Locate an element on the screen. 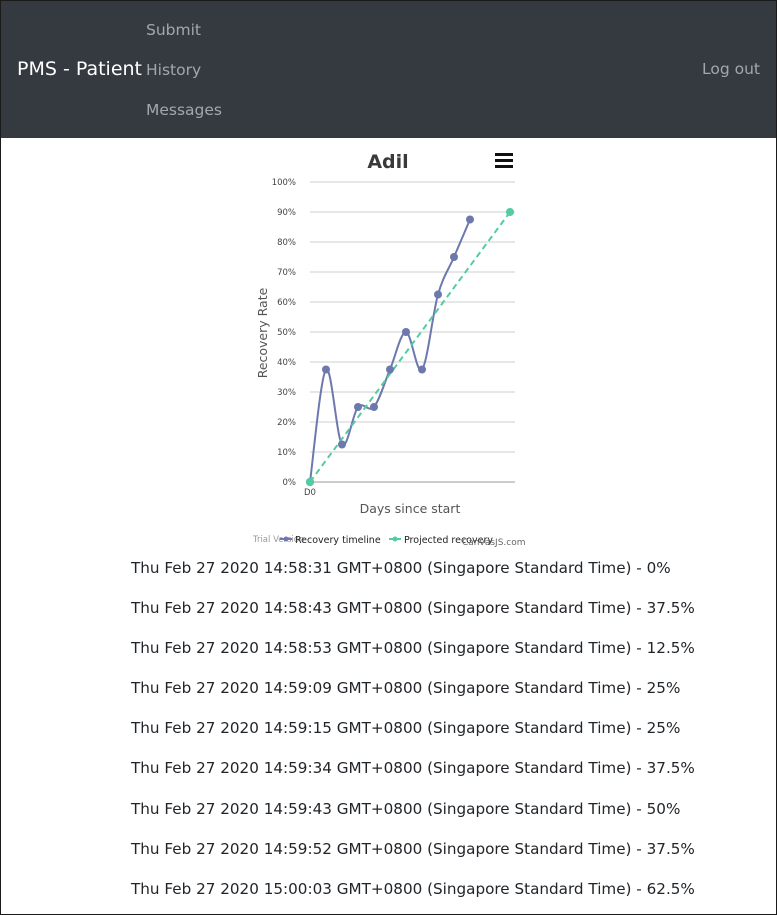 Image resolution: width=777 pixels, height=915 pixels. y-tick-label: 20% is located at coordinates (286, 423).